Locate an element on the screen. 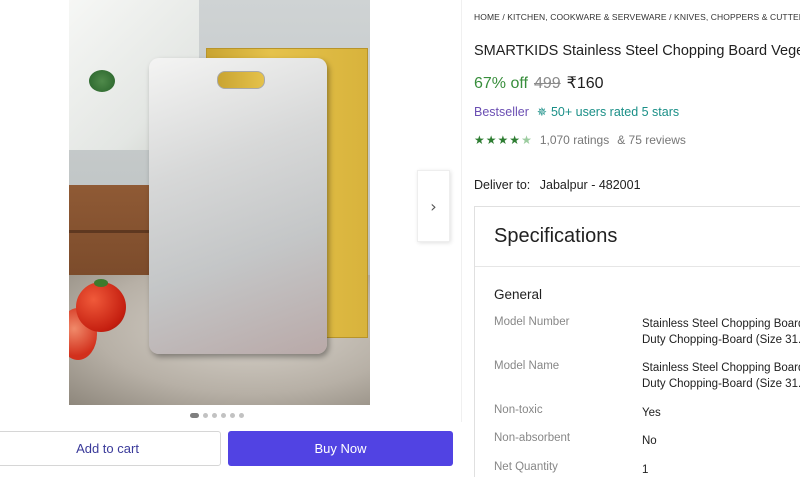  spec-key: Model Number is located at coordinates (532, 322).